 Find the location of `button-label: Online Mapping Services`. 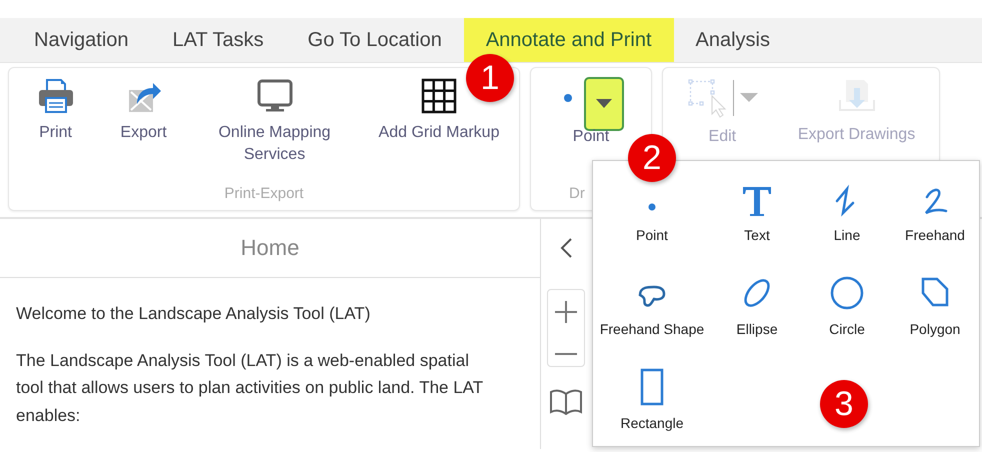

button-label: Online Mapping Services is located at coordinates (274, 144).